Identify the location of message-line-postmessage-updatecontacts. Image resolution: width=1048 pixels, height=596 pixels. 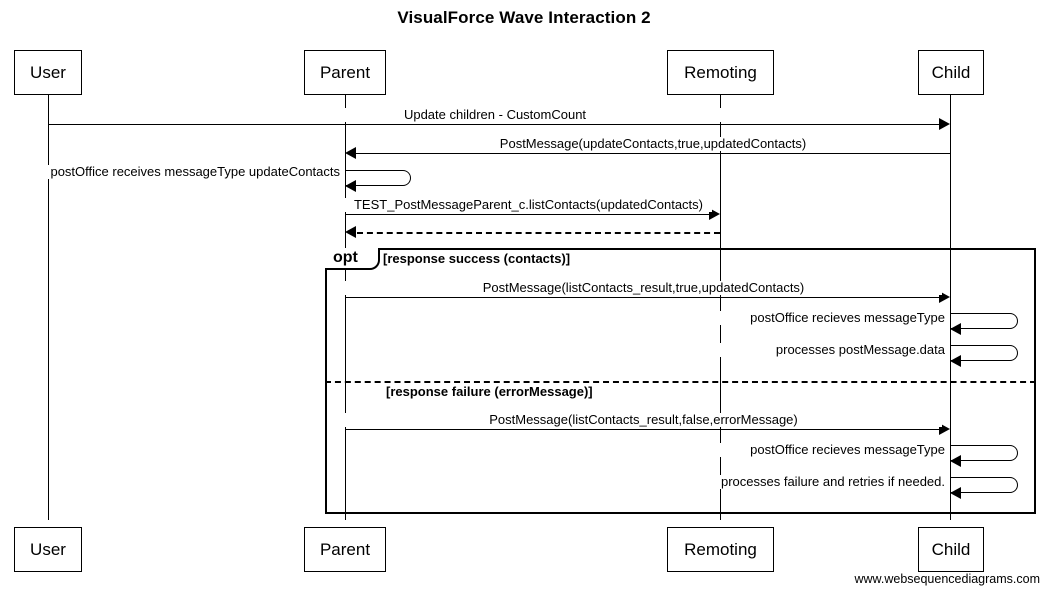
(653, 153).